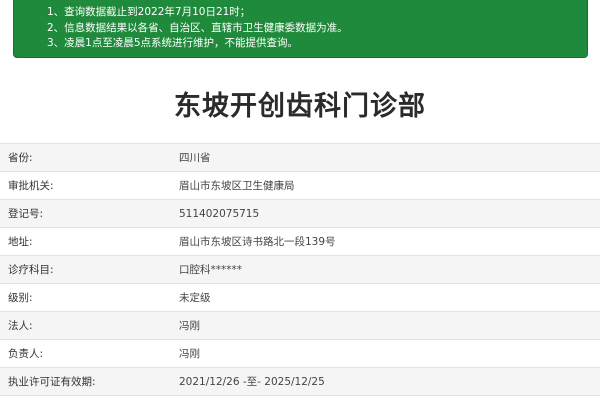  What do you see at coordinates (83, 213) in the screenshot?
I see `registration-number-label: 登记号:` at bounding box center [83, 213].